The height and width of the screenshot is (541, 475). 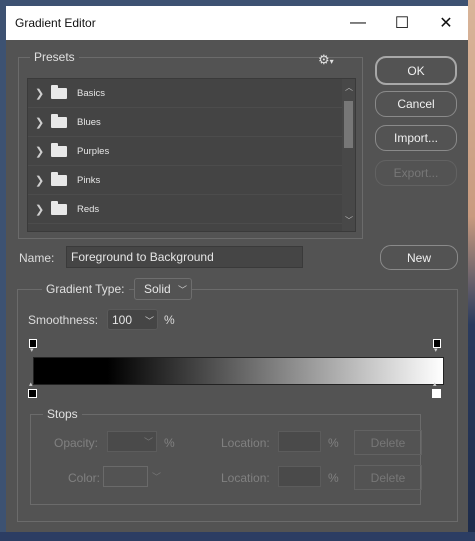 I want to click on scroll-up-icon: ︿, so click(x=349, y=87).